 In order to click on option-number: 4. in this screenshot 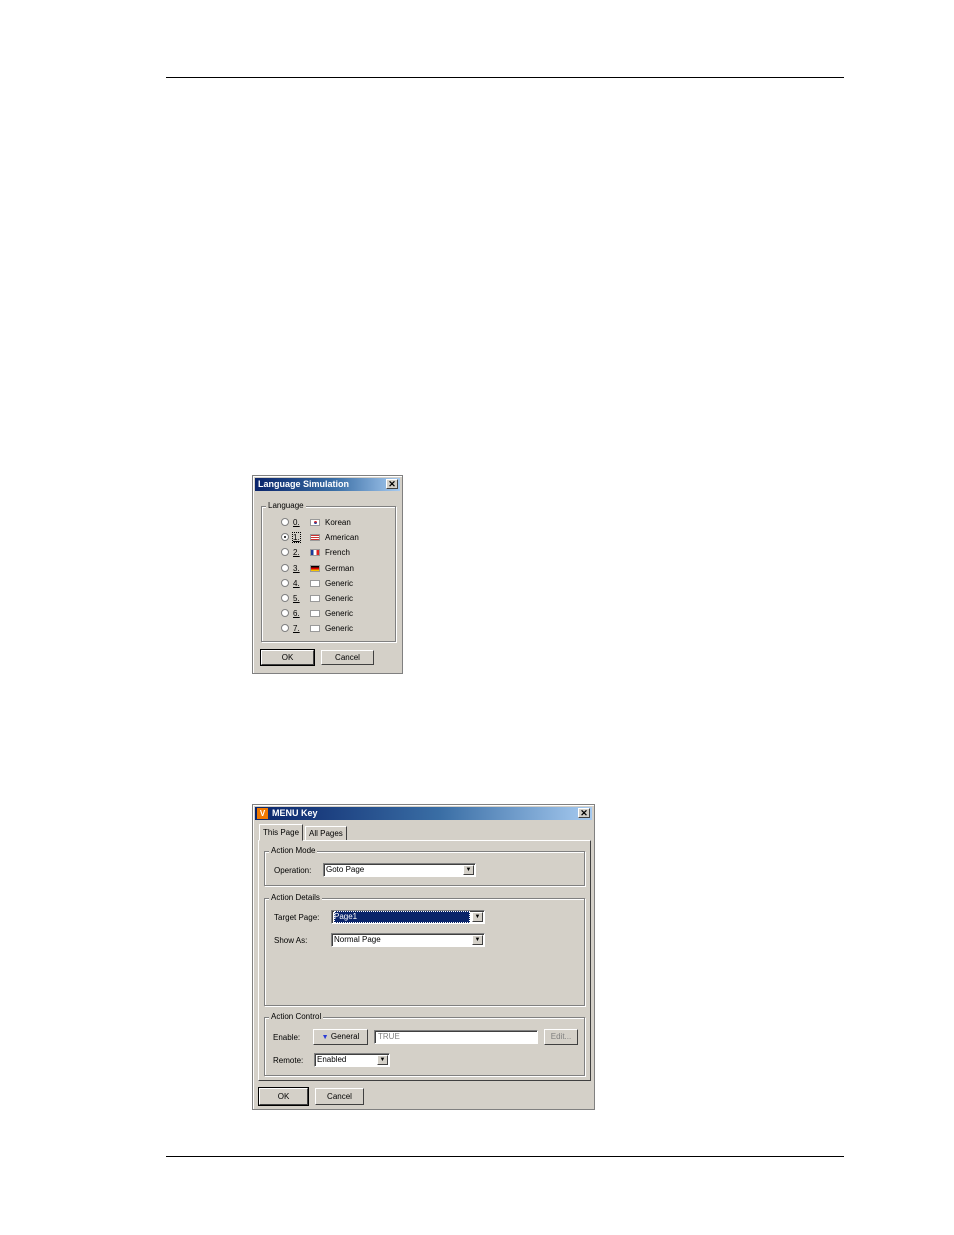, I will do `click(296, 583)`.